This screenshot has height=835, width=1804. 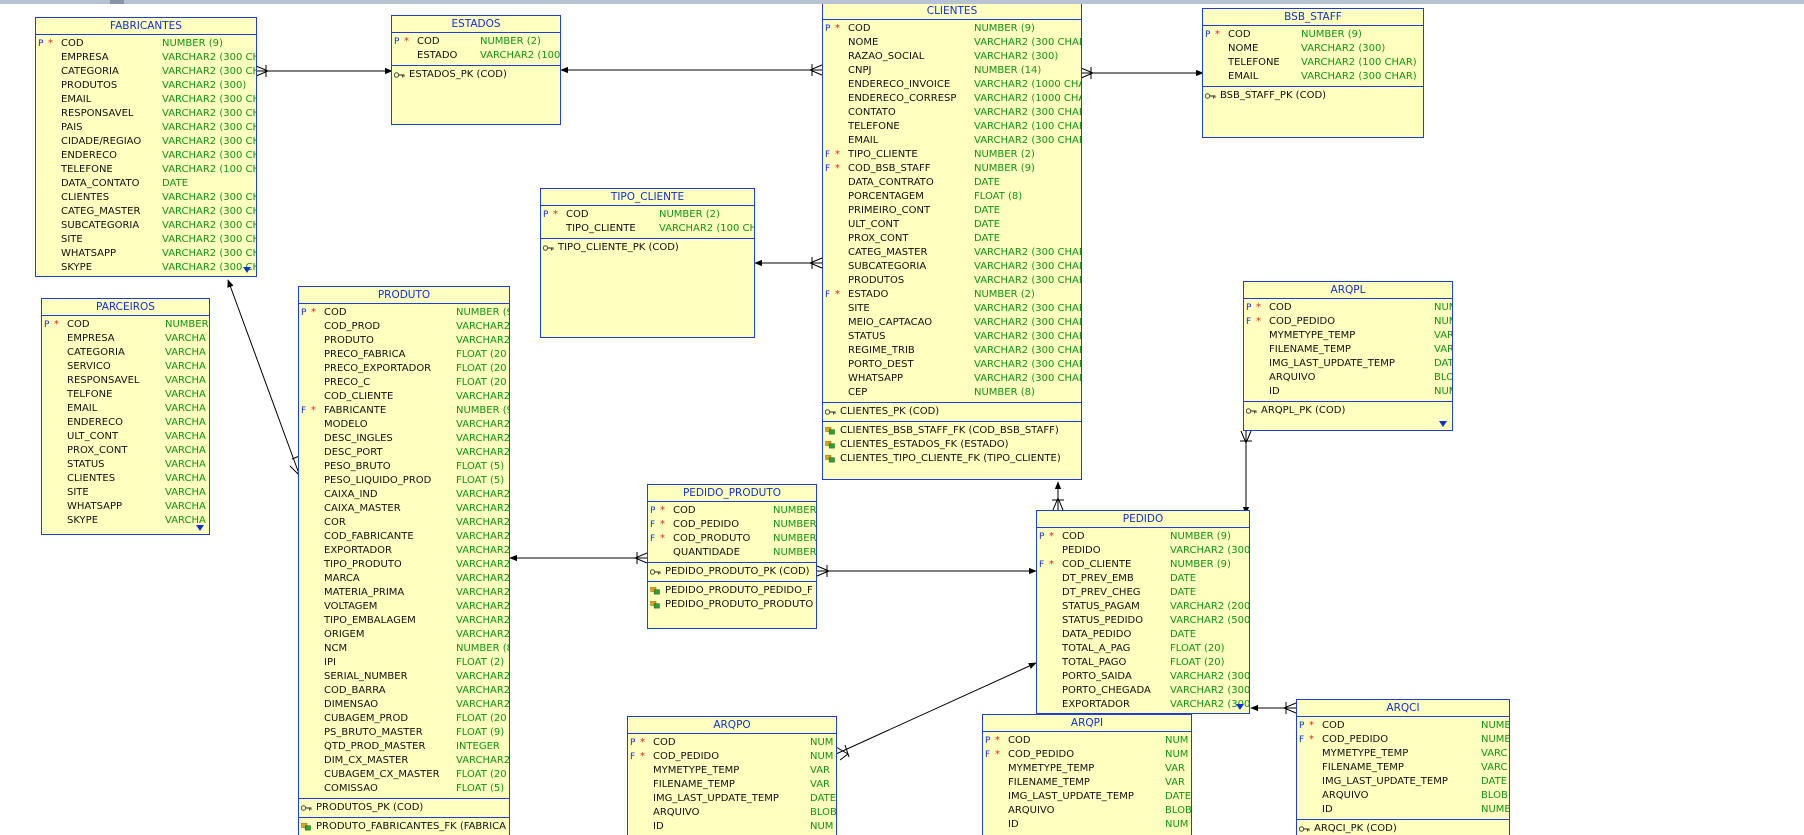 I want to click on column-row: CNPJ NUMBER (14), so click(x=952, y=71).